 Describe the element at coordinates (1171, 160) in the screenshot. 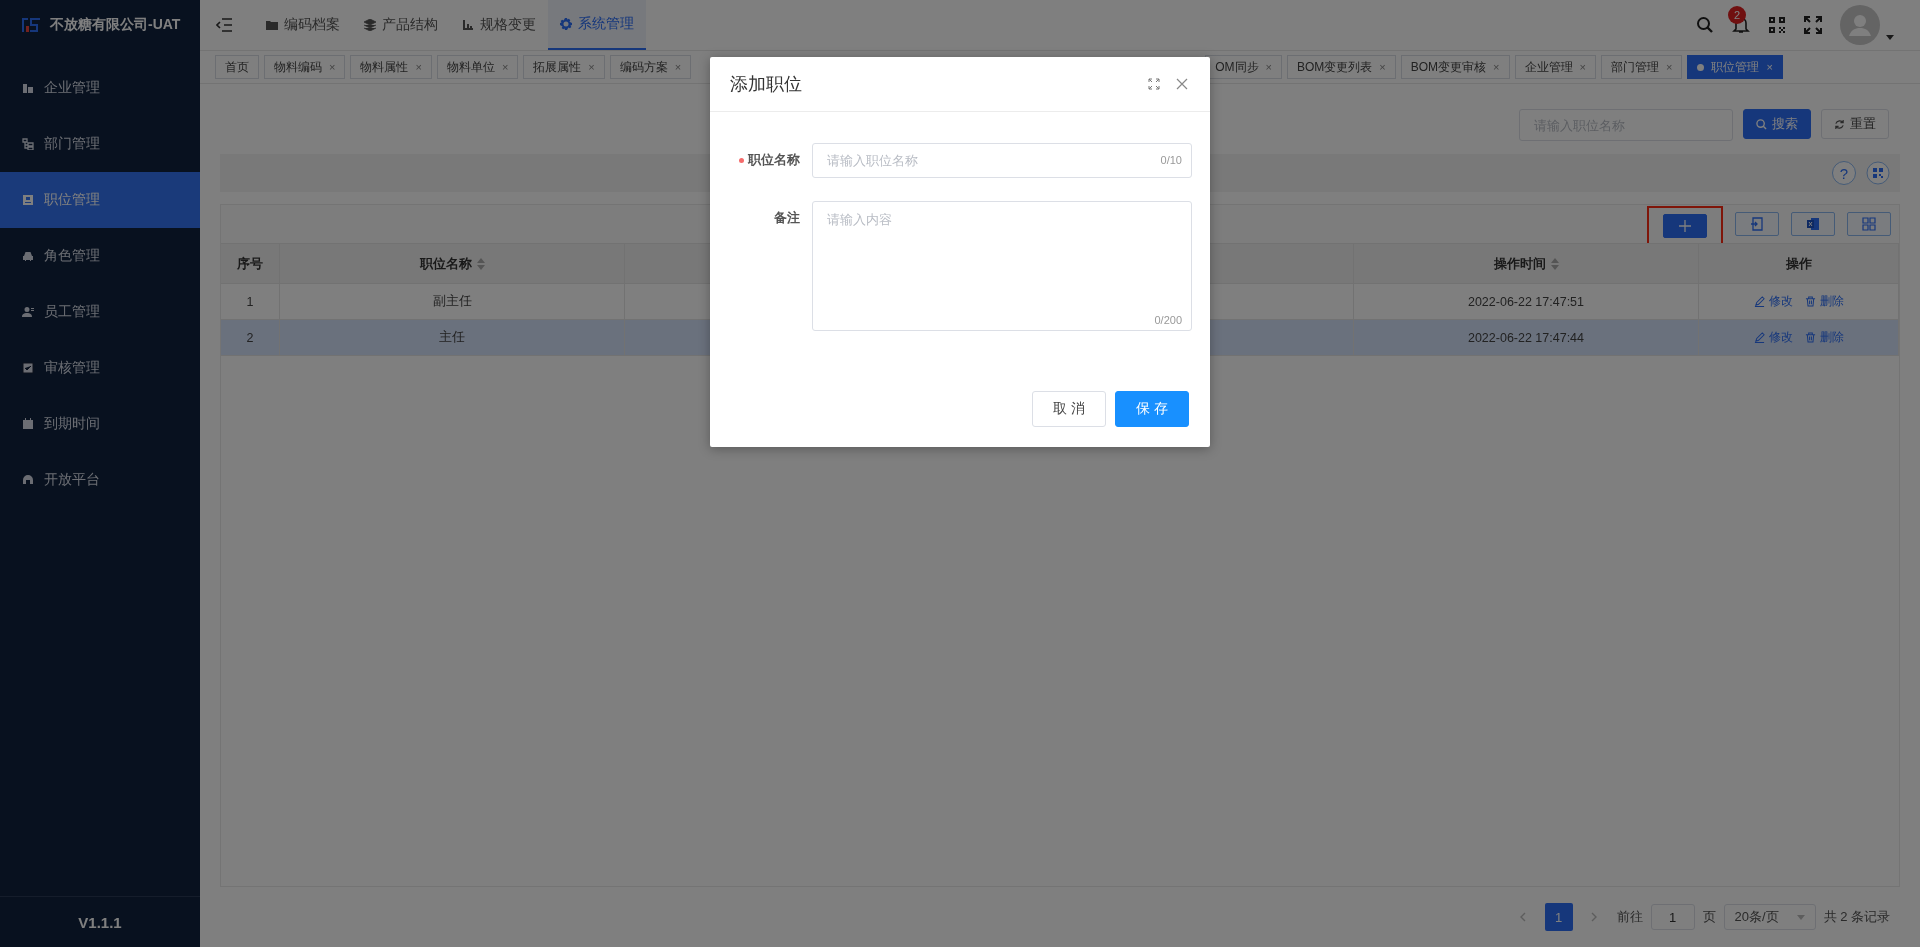

I see `character-counter: 0/10` at that location.